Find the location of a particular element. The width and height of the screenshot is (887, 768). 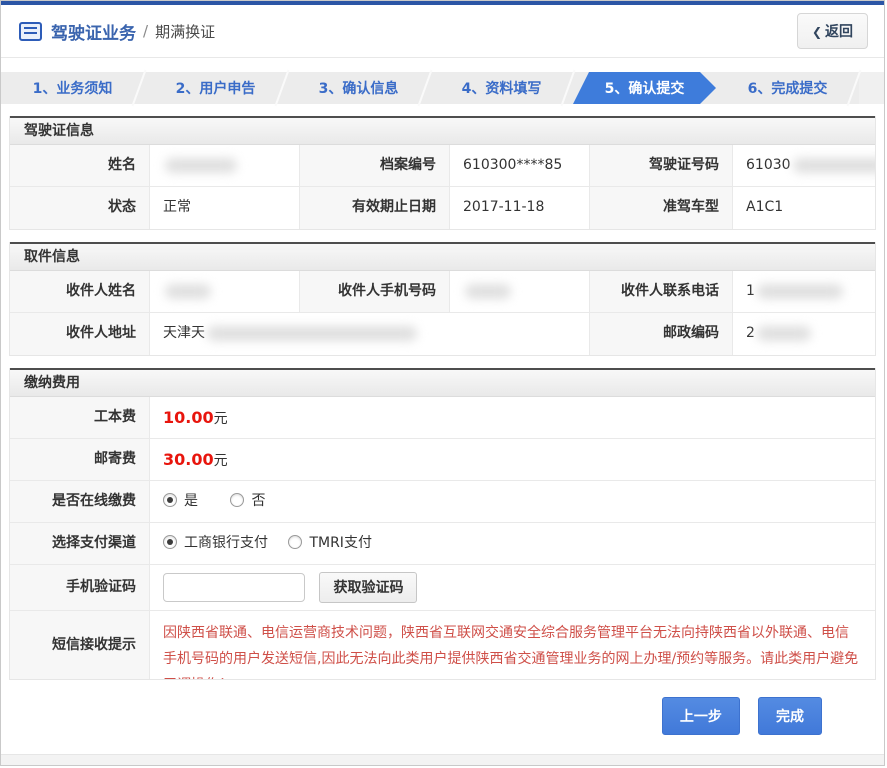

redacted-license-no is located at coordinates (833, 165).